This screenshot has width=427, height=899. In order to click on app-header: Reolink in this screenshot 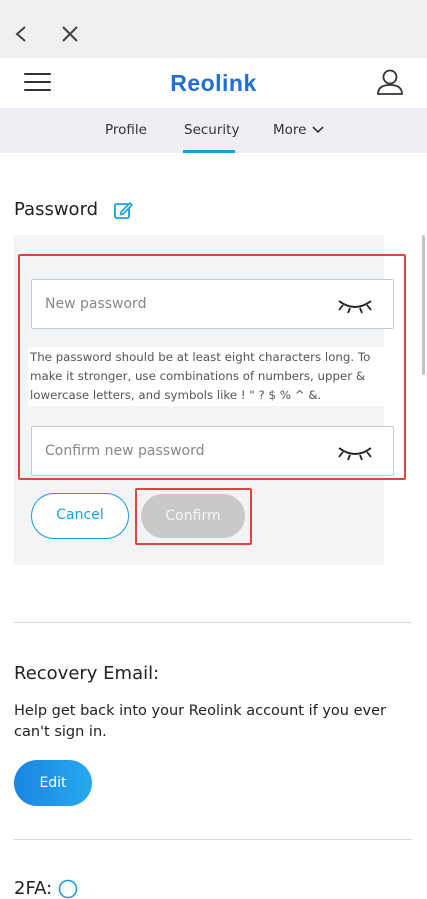, I will do `click(213, 83)`.